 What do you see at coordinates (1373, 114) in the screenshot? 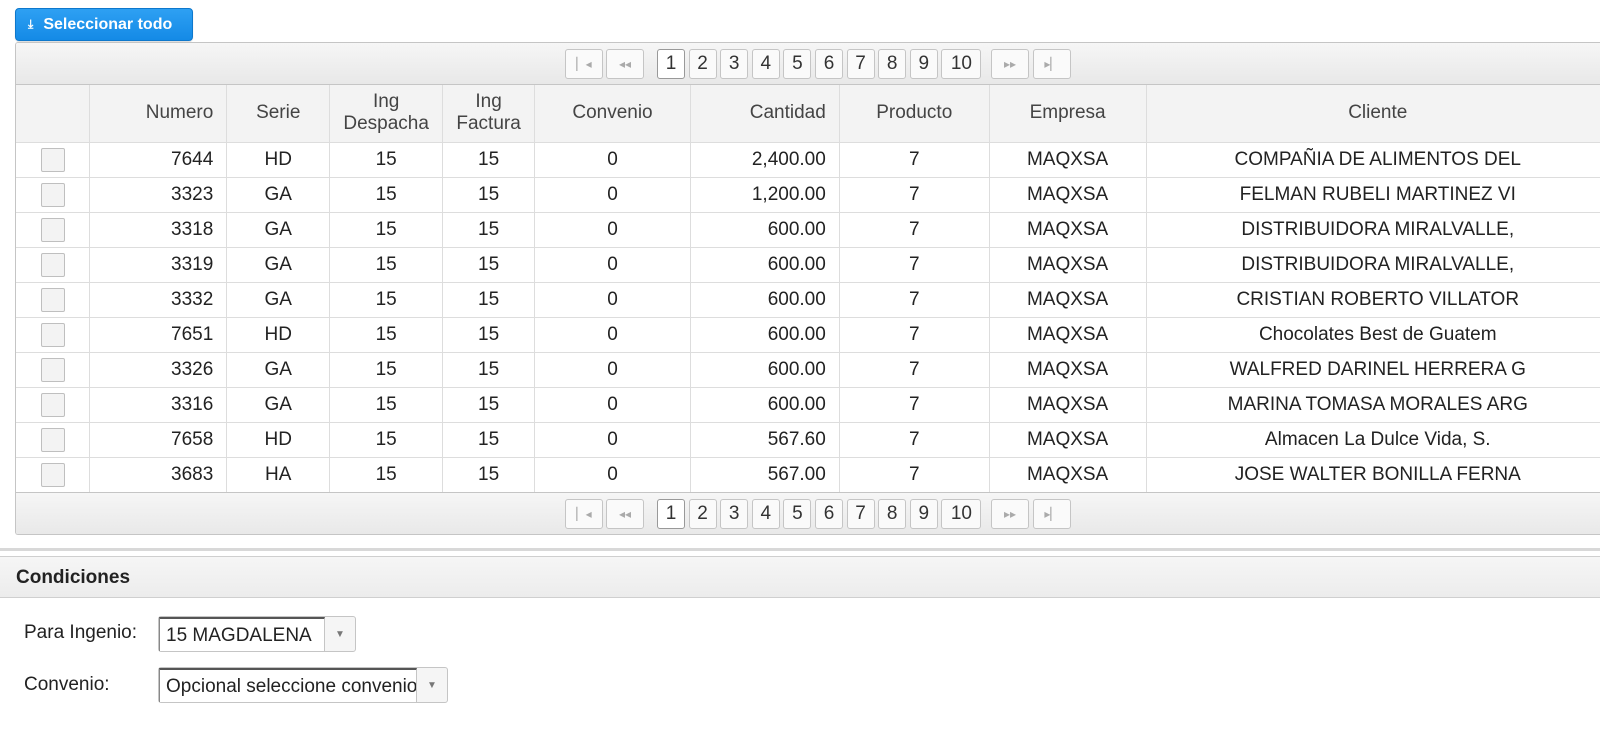
I see `column-header: Cliente` at bounding box center [1373, 114].